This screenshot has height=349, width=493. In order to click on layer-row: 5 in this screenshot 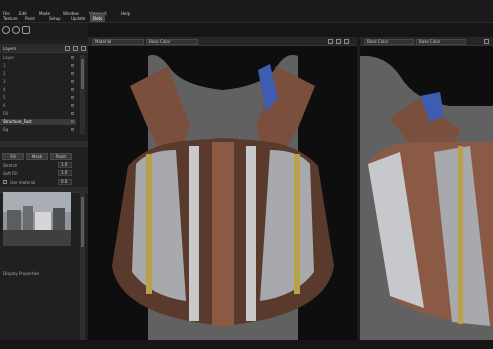, I will do `click(38, 98)`.